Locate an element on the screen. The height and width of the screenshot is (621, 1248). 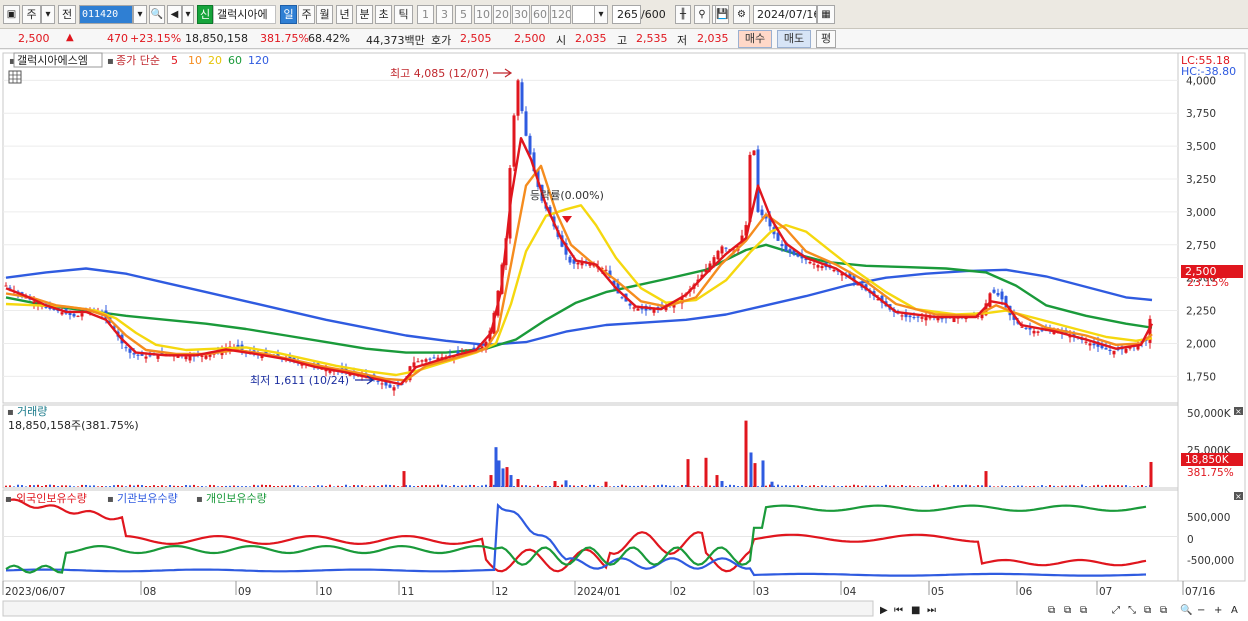
period-tick-tab: 틱 is located at coordinates (403, 14).